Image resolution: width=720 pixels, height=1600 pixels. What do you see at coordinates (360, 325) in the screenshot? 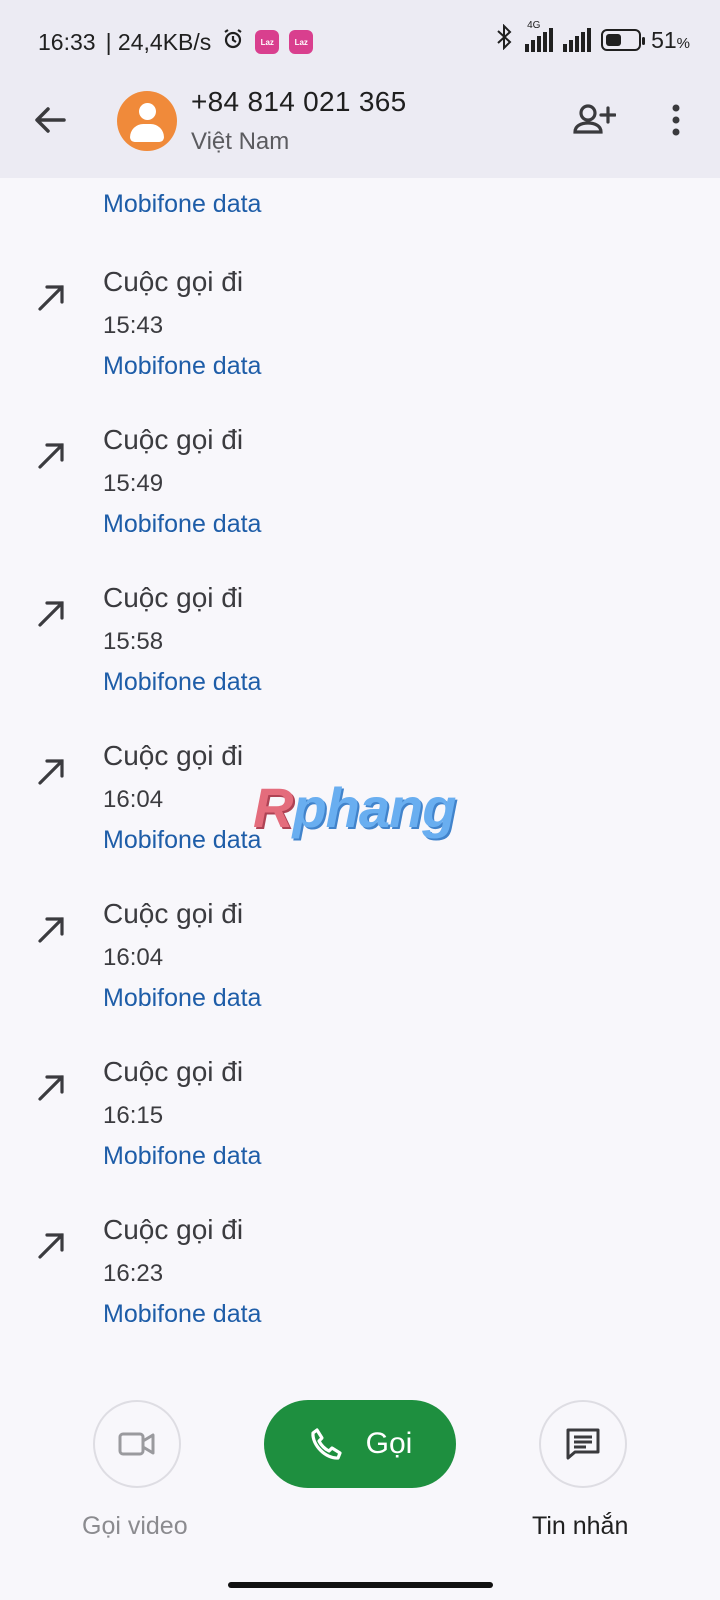
I see `call-item-1: Cuộc gọi đi 15:43 Mobifone data` at bounding box center [360, 325].